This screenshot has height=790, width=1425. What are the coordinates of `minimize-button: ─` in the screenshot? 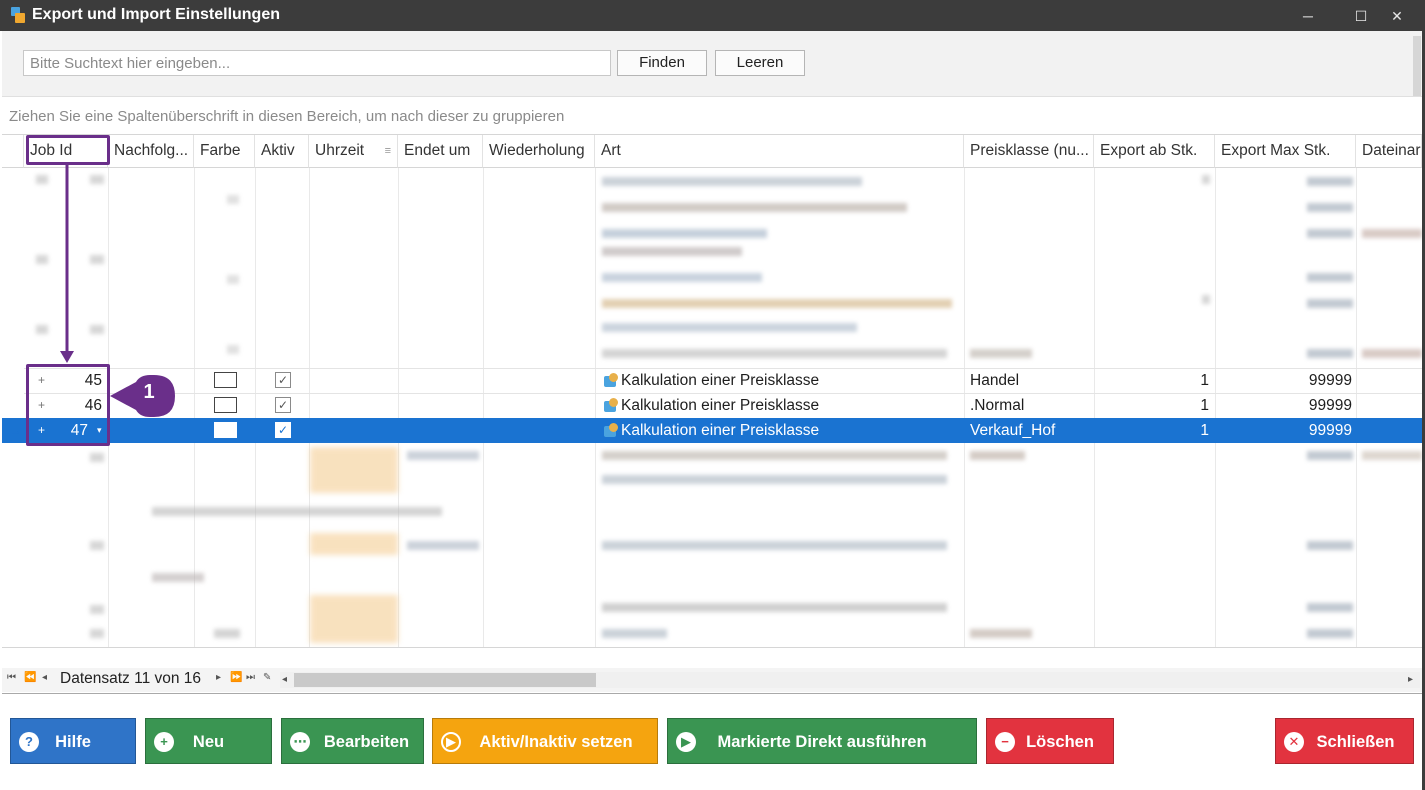 It's located at (1308, 16).